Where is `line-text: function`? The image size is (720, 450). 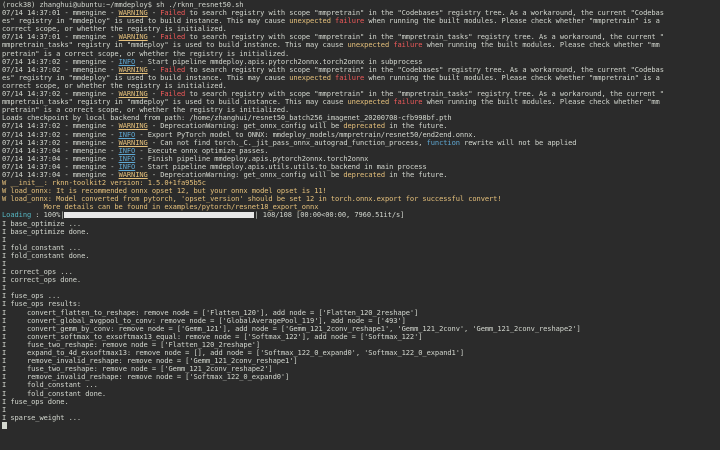
line-text: function is located at coordinates (443, 142).